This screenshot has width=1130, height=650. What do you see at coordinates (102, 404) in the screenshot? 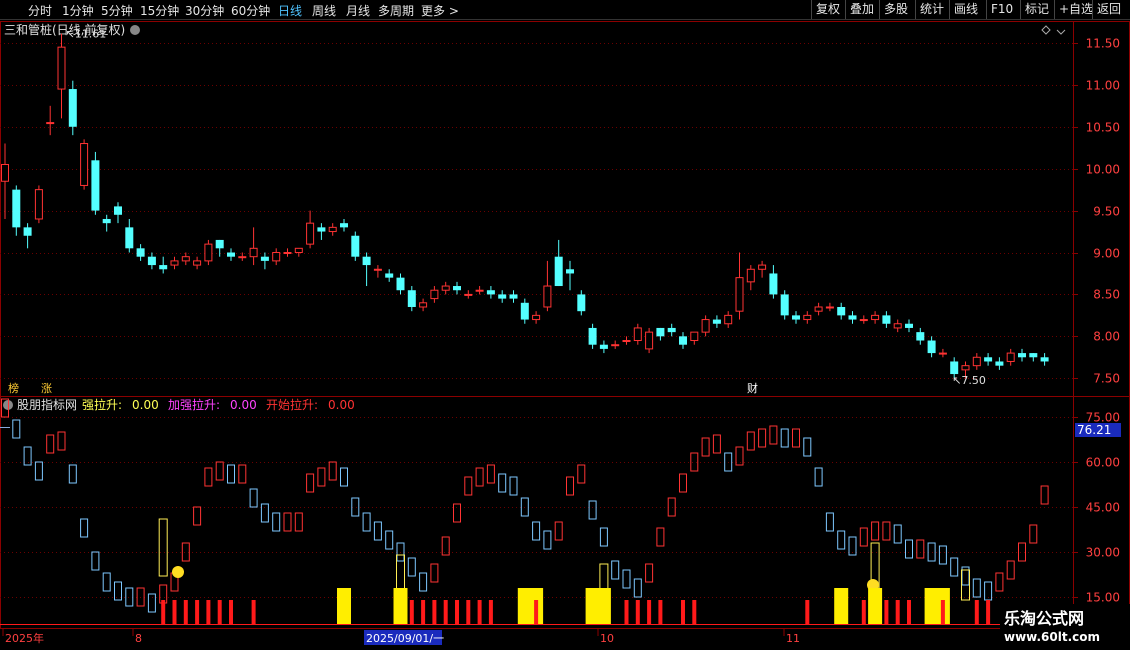
I see `indicator-item-label: 强拉升:` at bounding box center [102, 404].